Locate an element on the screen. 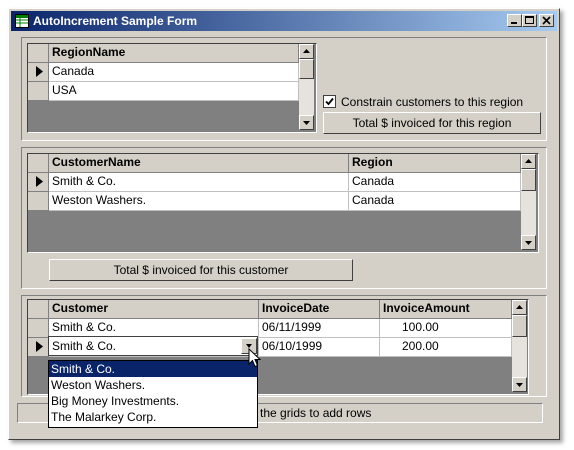 This screenshot has height=450, width=574. region-header-selector is located at coordinates (38, 53).